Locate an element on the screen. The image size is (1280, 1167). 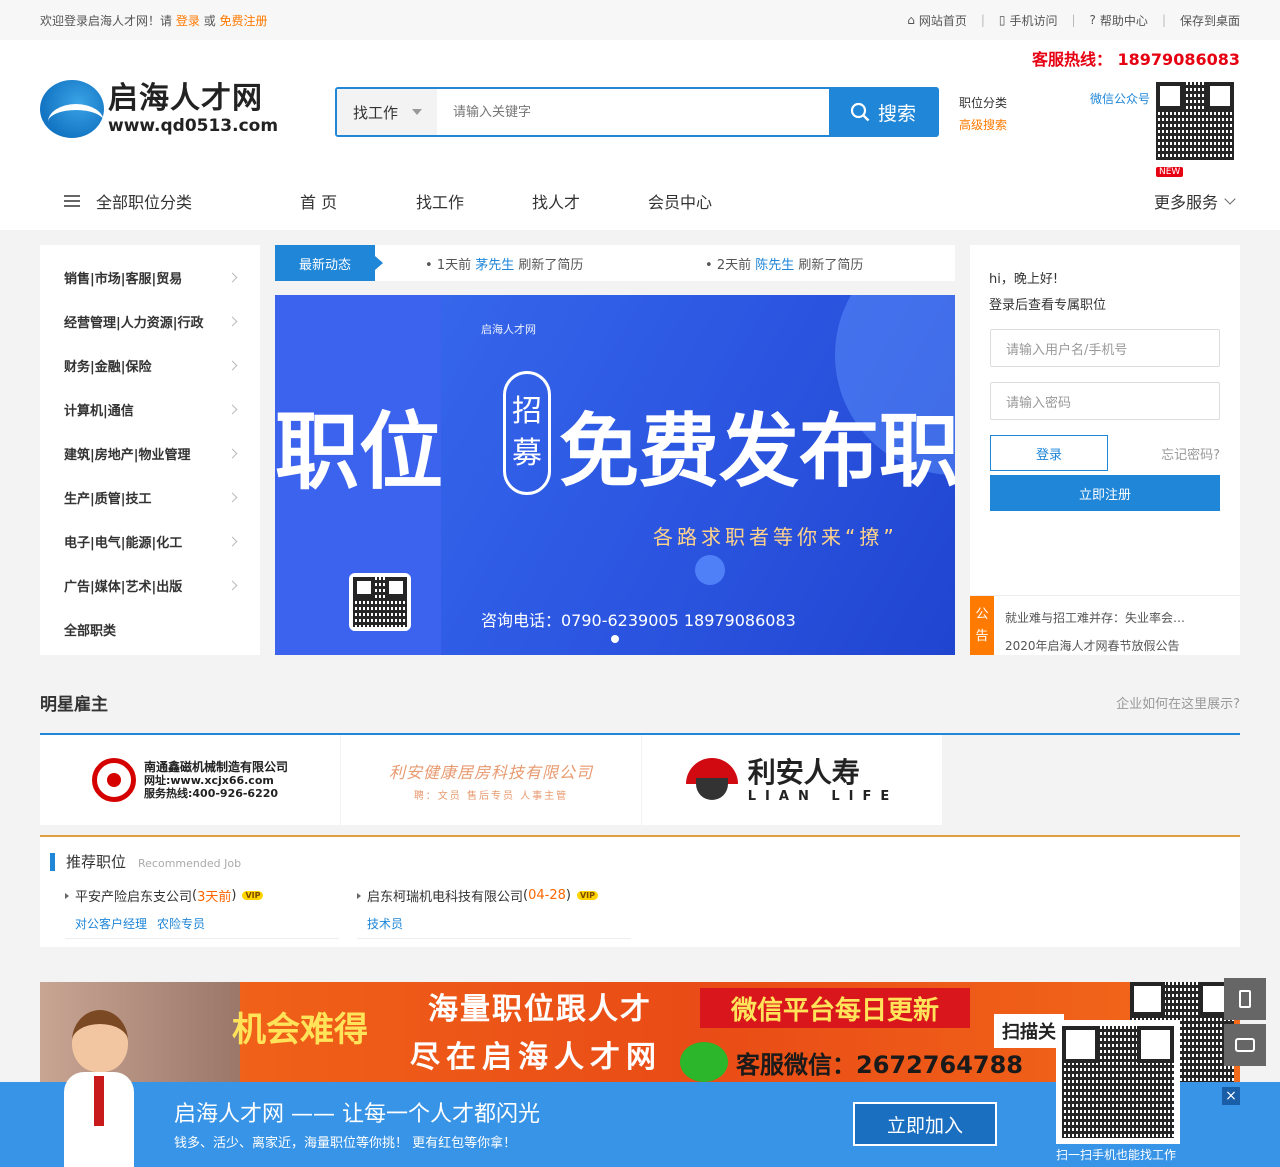
banner-brand: 启海人才网 is located at coordinates (508, 329).